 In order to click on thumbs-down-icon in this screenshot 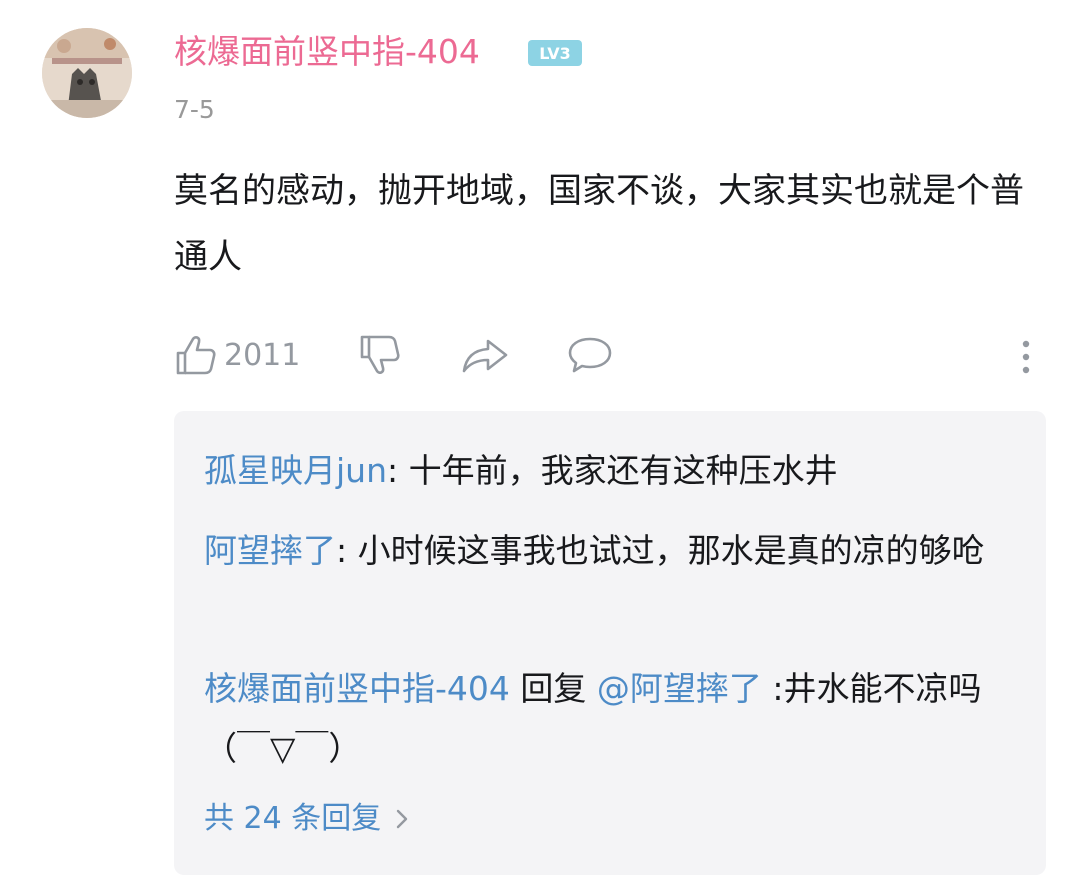, I will do `click(380, 354)`.